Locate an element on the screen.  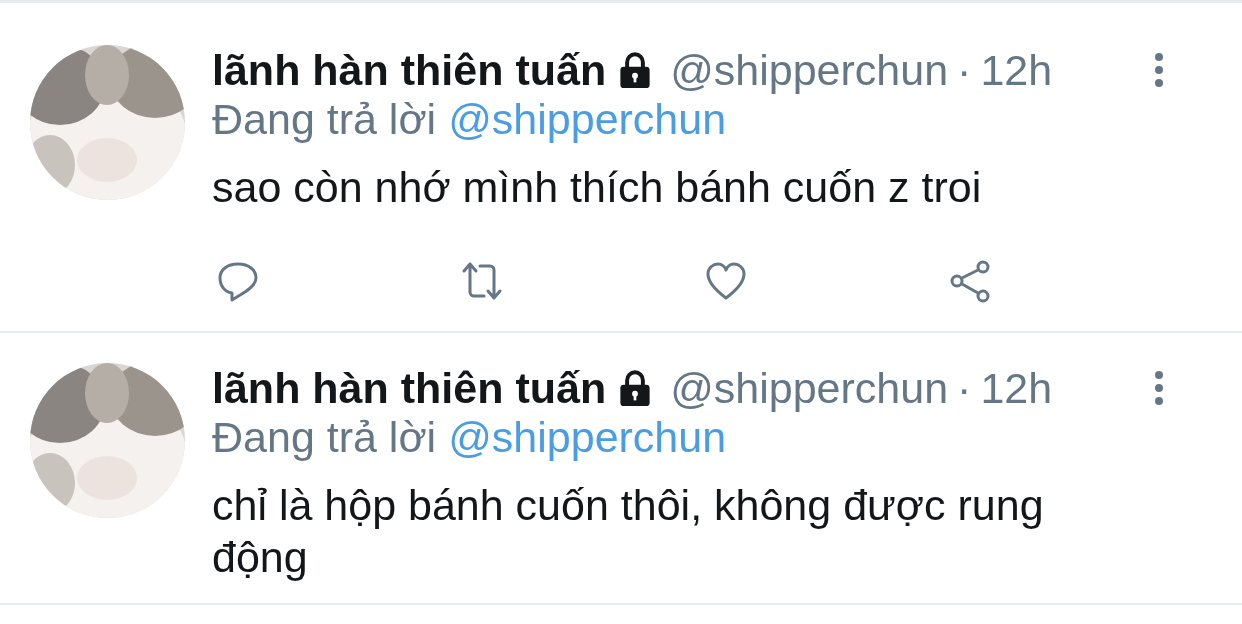
share-icon is located at coordinates (970, 281).